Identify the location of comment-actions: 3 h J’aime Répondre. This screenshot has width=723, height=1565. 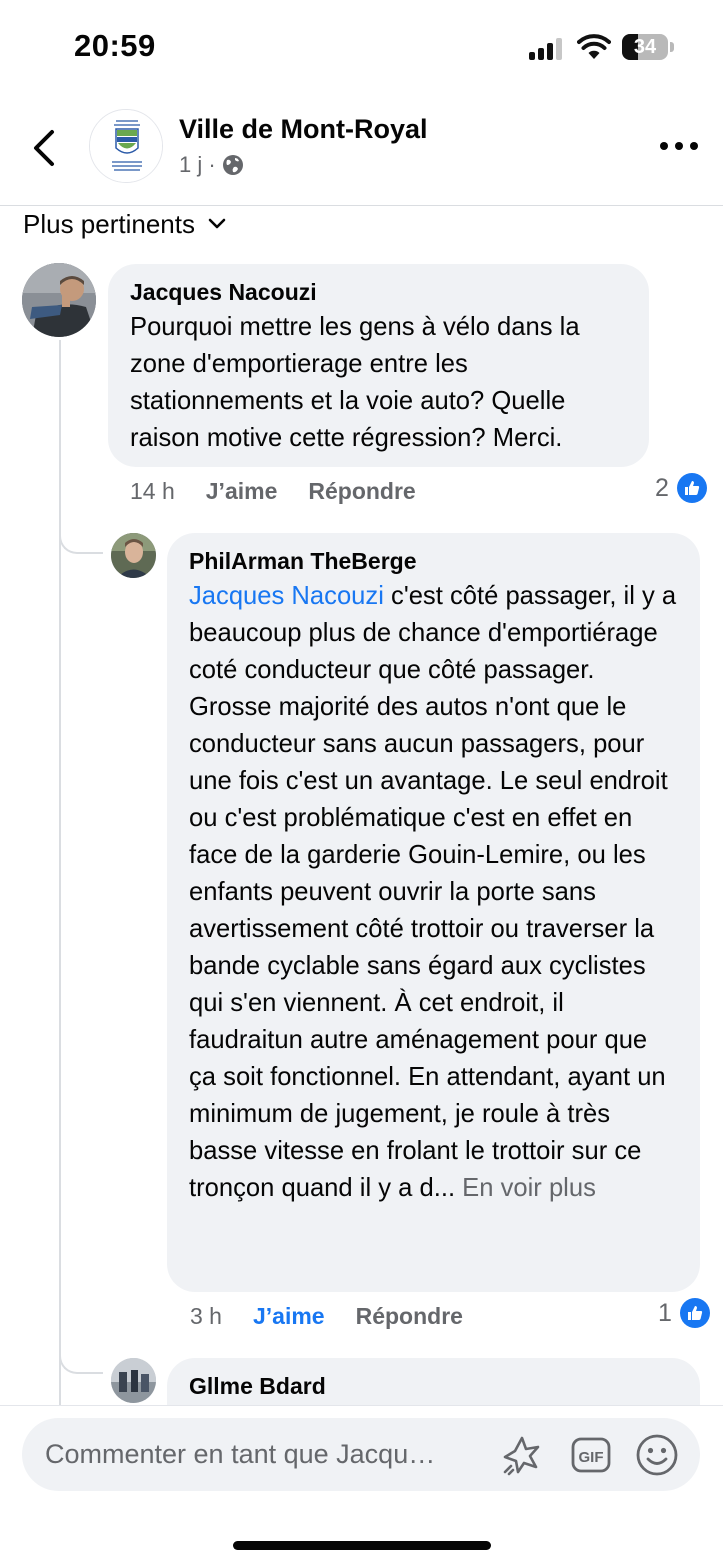
(326, 1316).